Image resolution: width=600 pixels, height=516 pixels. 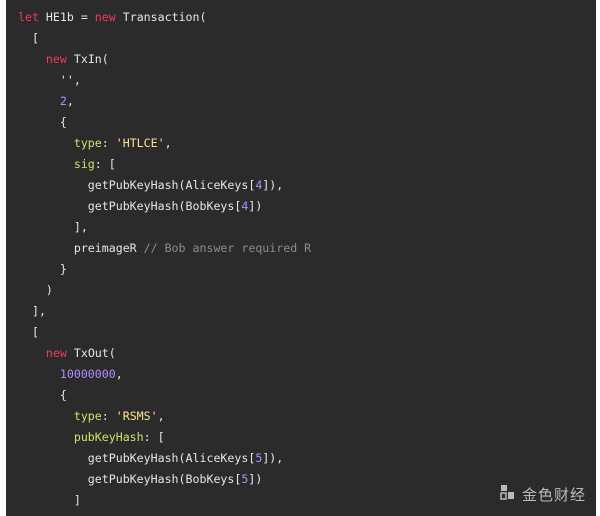 I want to click on code-line: ), so click(x=307, y=290).